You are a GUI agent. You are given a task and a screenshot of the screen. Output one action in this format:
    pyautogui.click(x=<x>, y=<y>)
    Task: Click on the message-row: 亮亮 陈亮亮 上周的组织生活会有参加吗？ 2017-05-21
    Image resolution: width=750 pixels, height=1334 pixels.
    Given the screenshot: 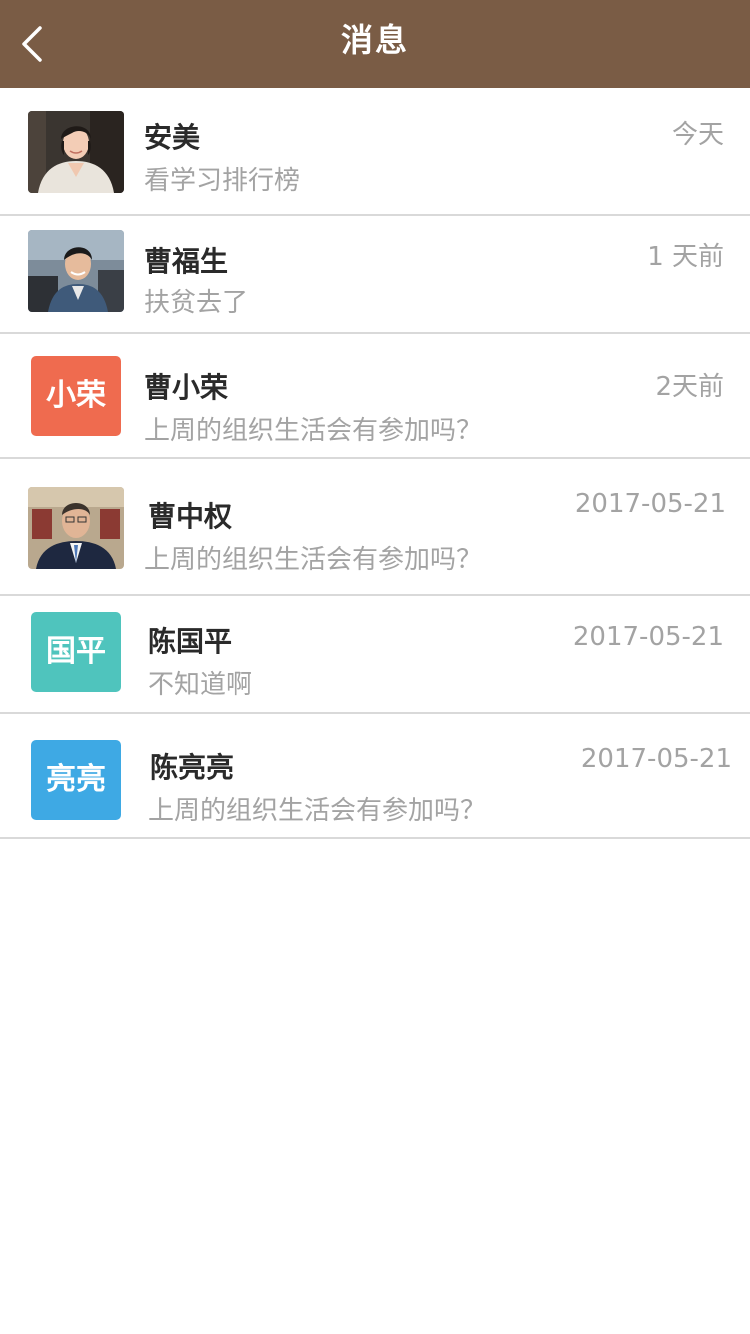 What is the action you would take?
    pyautogui.click(x=375, y=776)
    